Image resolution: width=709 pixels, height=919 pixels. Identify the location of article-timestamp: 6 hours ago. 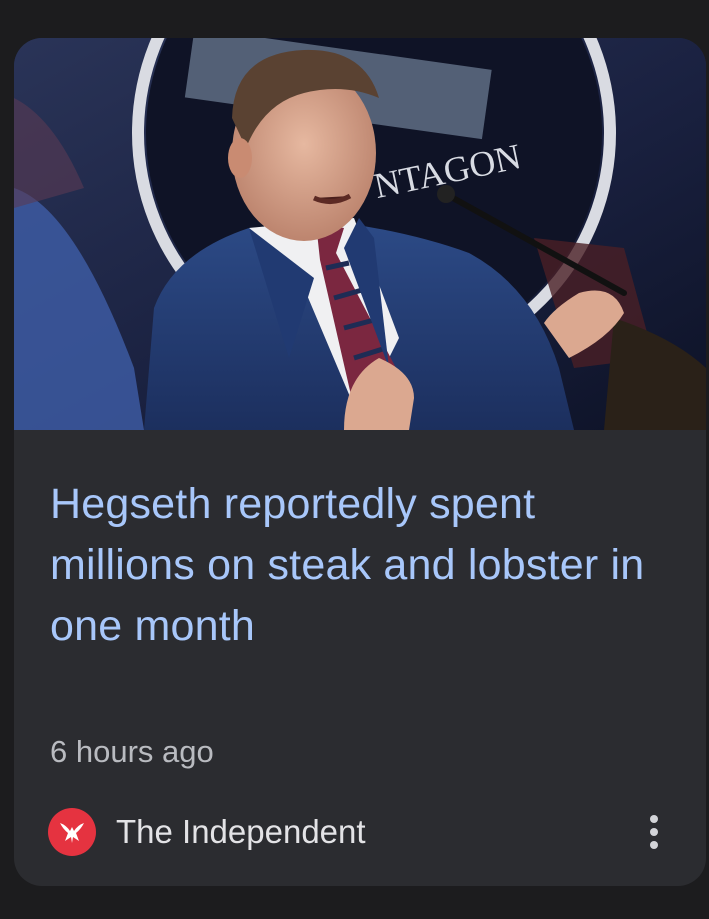
(132, 751).